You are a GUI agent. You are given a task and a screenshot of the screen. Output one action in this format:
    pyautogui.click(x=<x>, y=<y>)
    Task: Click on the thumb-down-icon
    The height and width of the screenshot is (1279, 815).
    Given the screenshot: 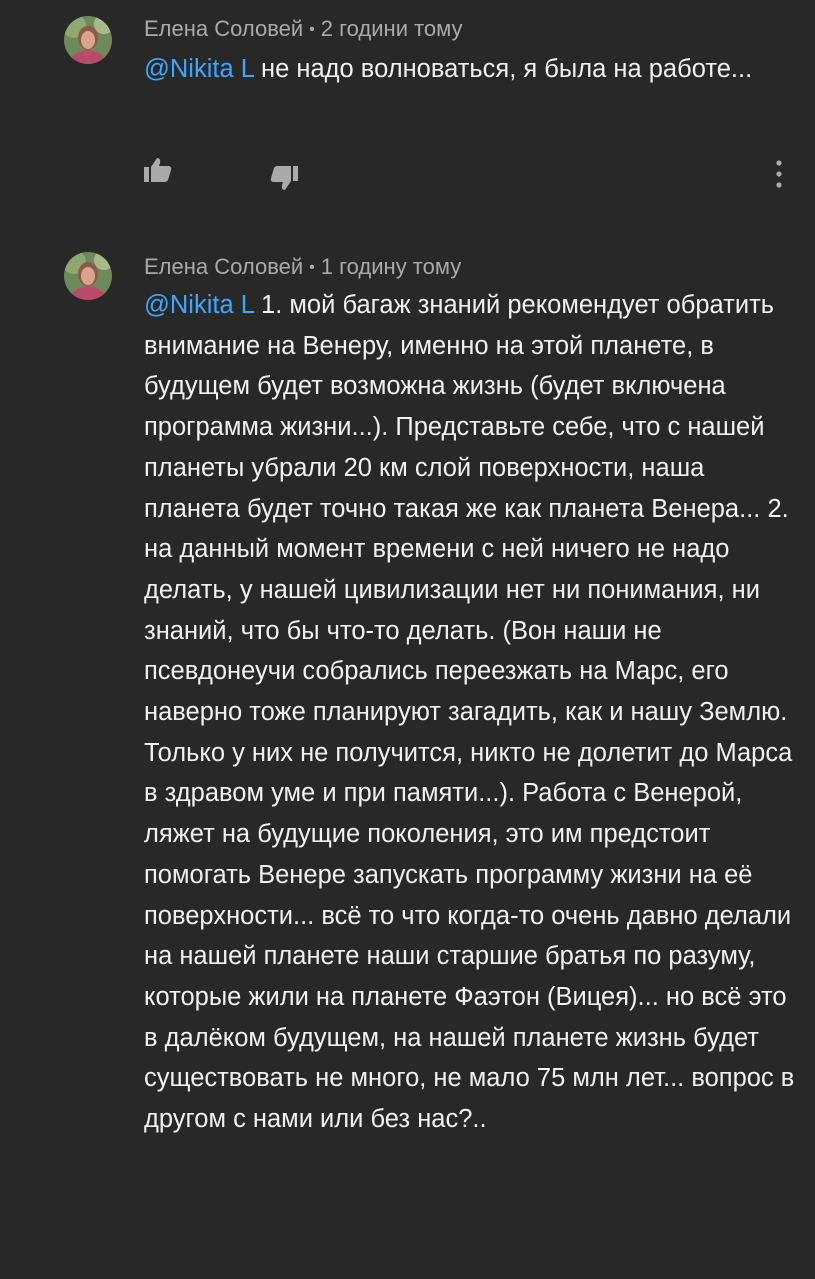 What is the action you would take?
    pyautogui.click(x=284, y=178)
    